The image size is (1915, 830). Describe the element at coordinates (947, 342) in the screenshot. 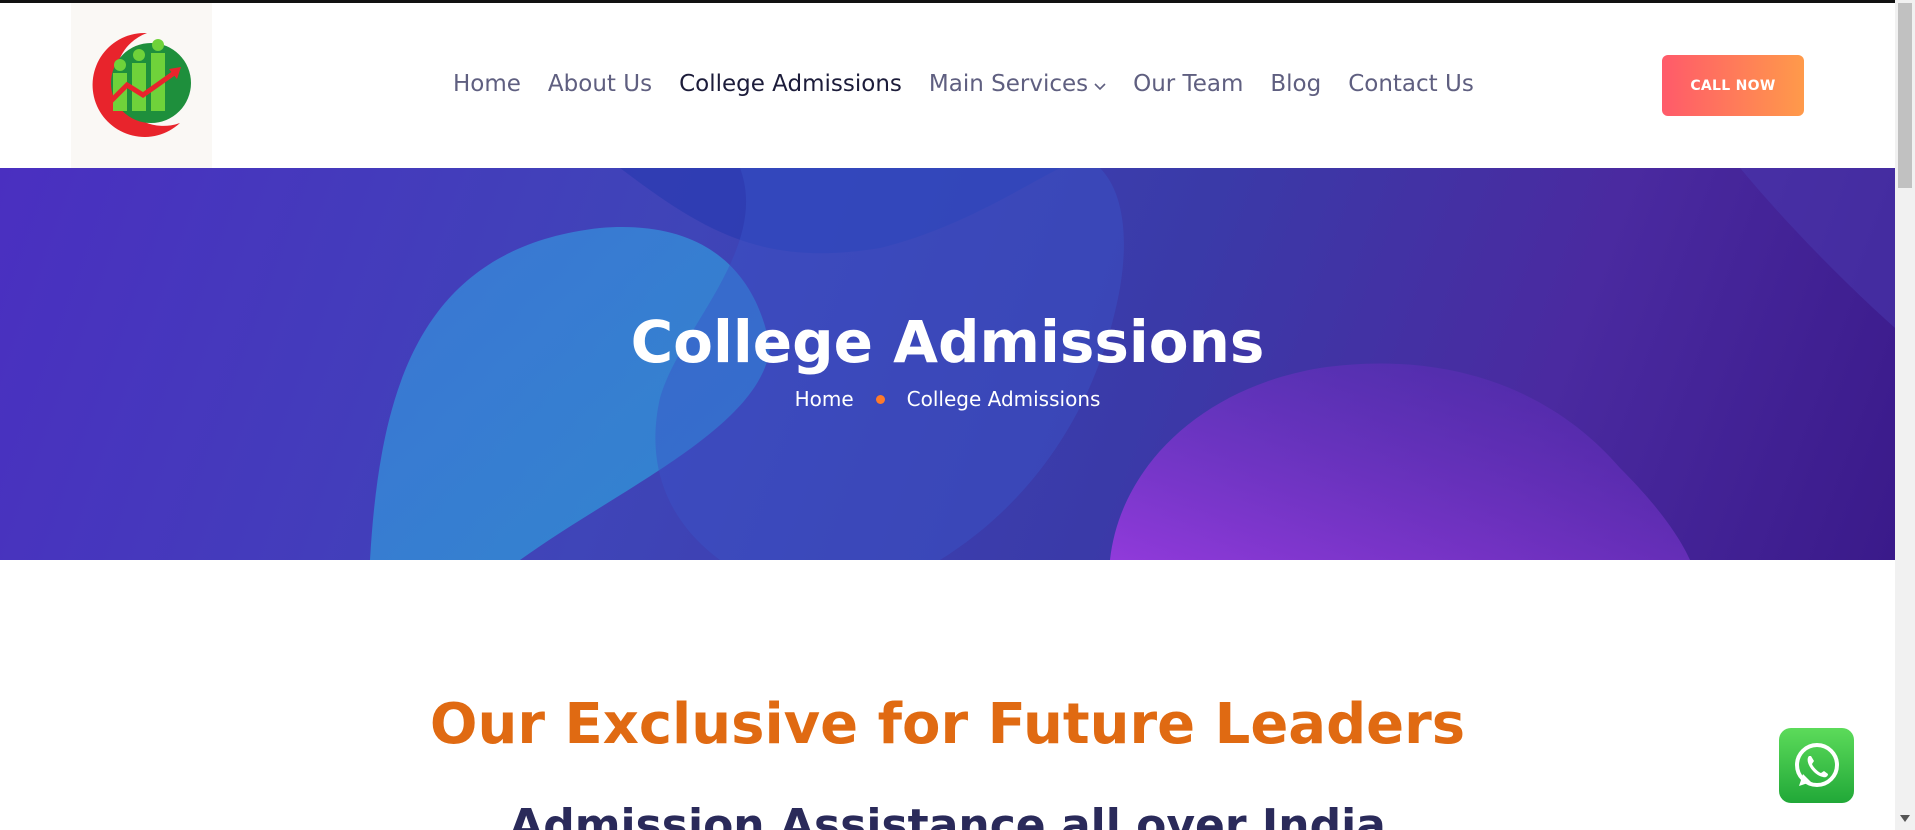

I see `page-title: College Admissions` at that location.